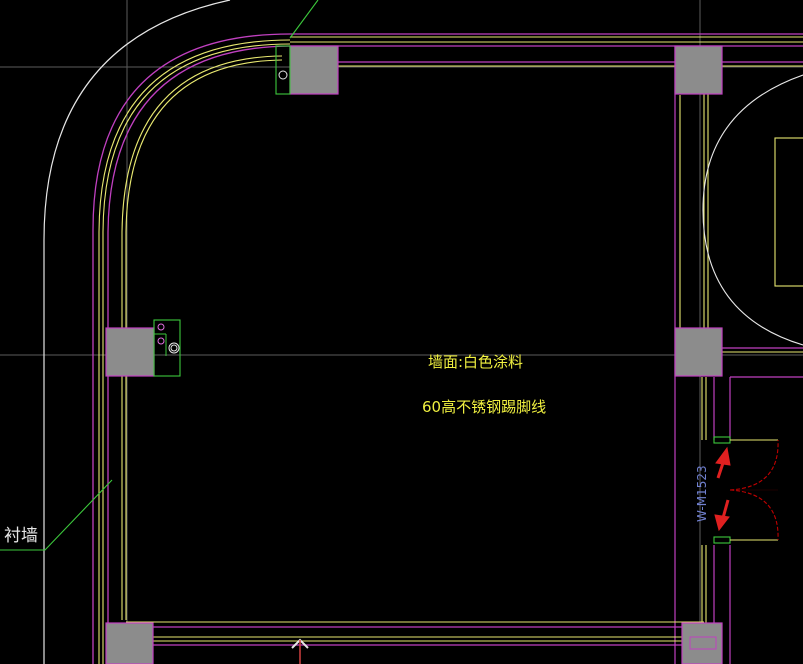 This screenshot has height=664, width=803. I want to click on column-top-right, so click(698, 70).